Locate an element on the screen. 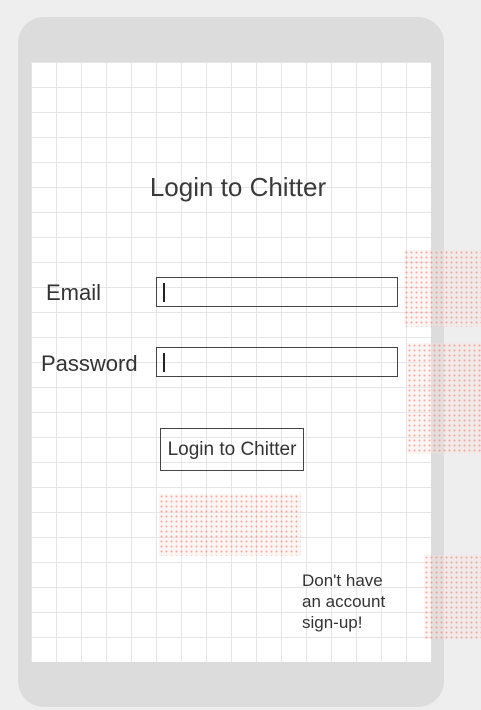 The image size is (481, 710). signup-link: Don't have an account sign-up! is located at coordinates (357, 601).